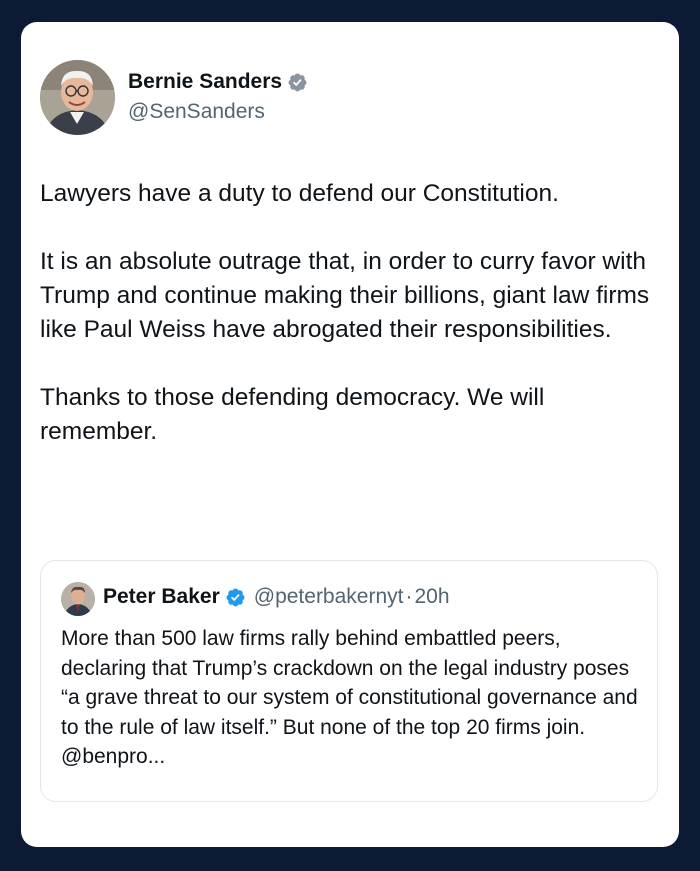 The width and height of the screenshot is (700, 871). I want to click on author-handle: @SenSanders, so click(196, 112).